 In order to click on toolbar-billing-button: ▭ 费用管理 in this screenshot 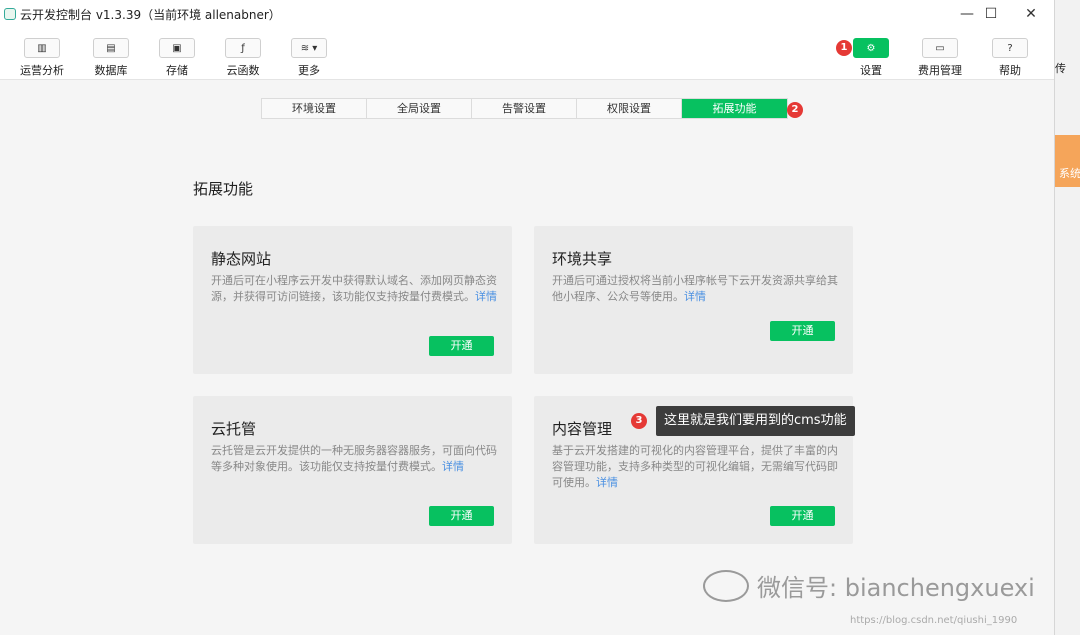, I will do `click(940, 58)`.